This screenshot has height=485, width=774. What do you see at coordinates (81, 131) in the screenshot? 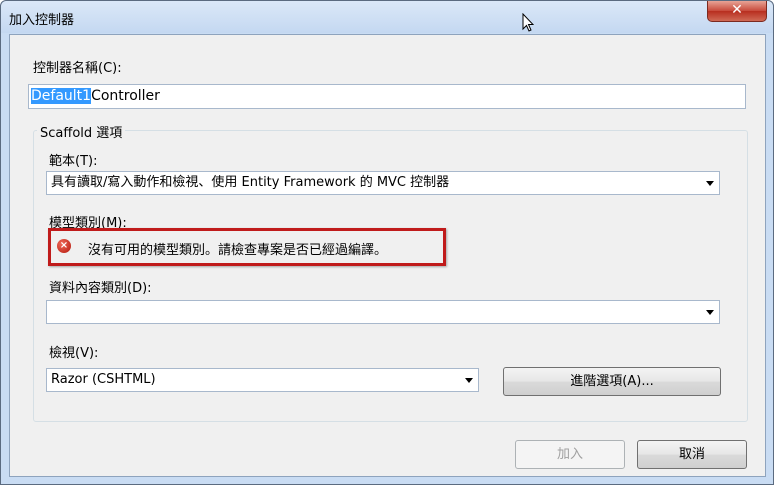
I see `scaffold-options-title: Scaffold 選項` at bounding box center [81, 131].